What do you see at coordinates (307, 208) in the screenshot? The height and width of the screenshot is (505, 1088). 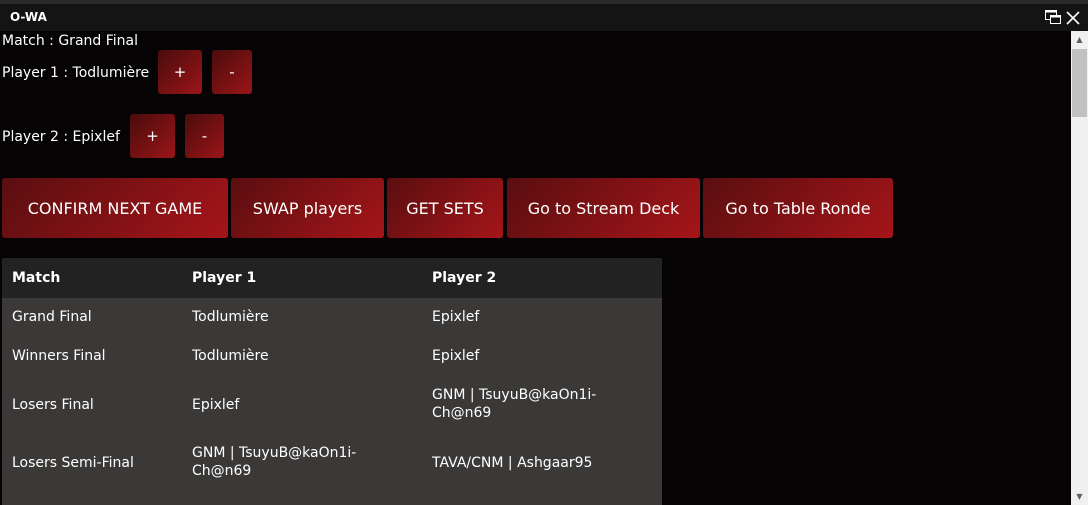 I see `swap-players-button: SWAP players` at bounding box center [307, 208].